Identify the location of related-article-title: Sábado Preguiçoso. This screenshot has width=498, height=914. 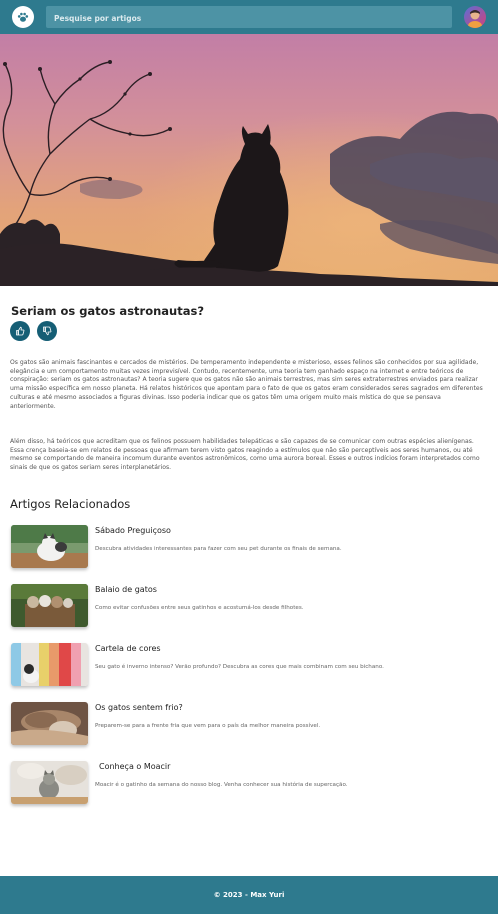
(133, 530).